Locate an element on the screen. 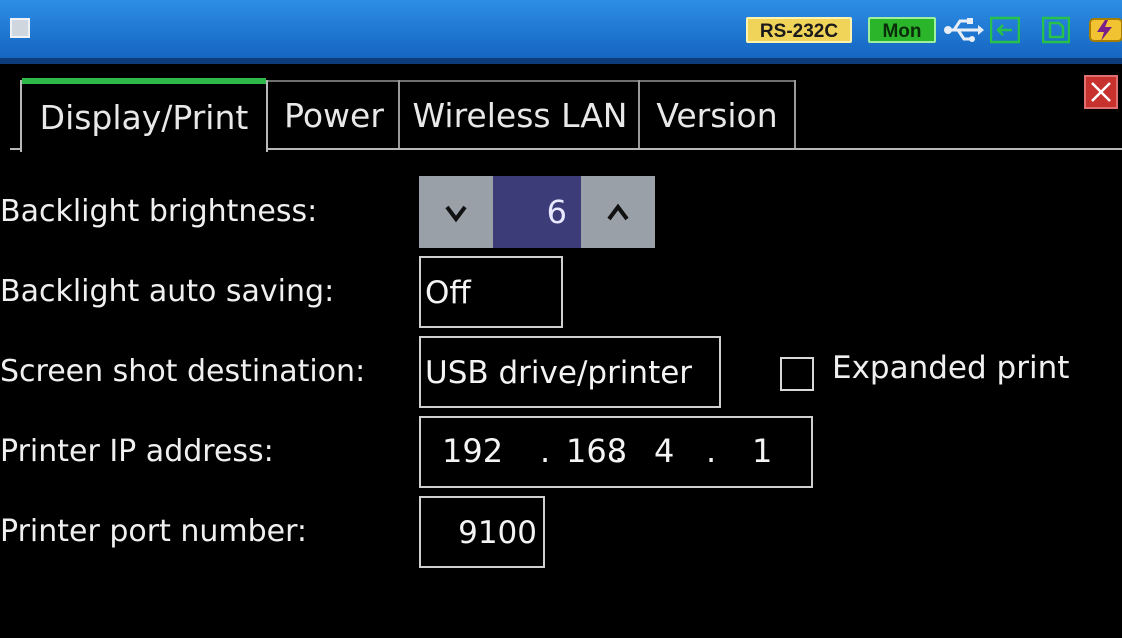 This screenshot has height=638, width=1122. status-bar-separator is located at coordinates (561, 61).